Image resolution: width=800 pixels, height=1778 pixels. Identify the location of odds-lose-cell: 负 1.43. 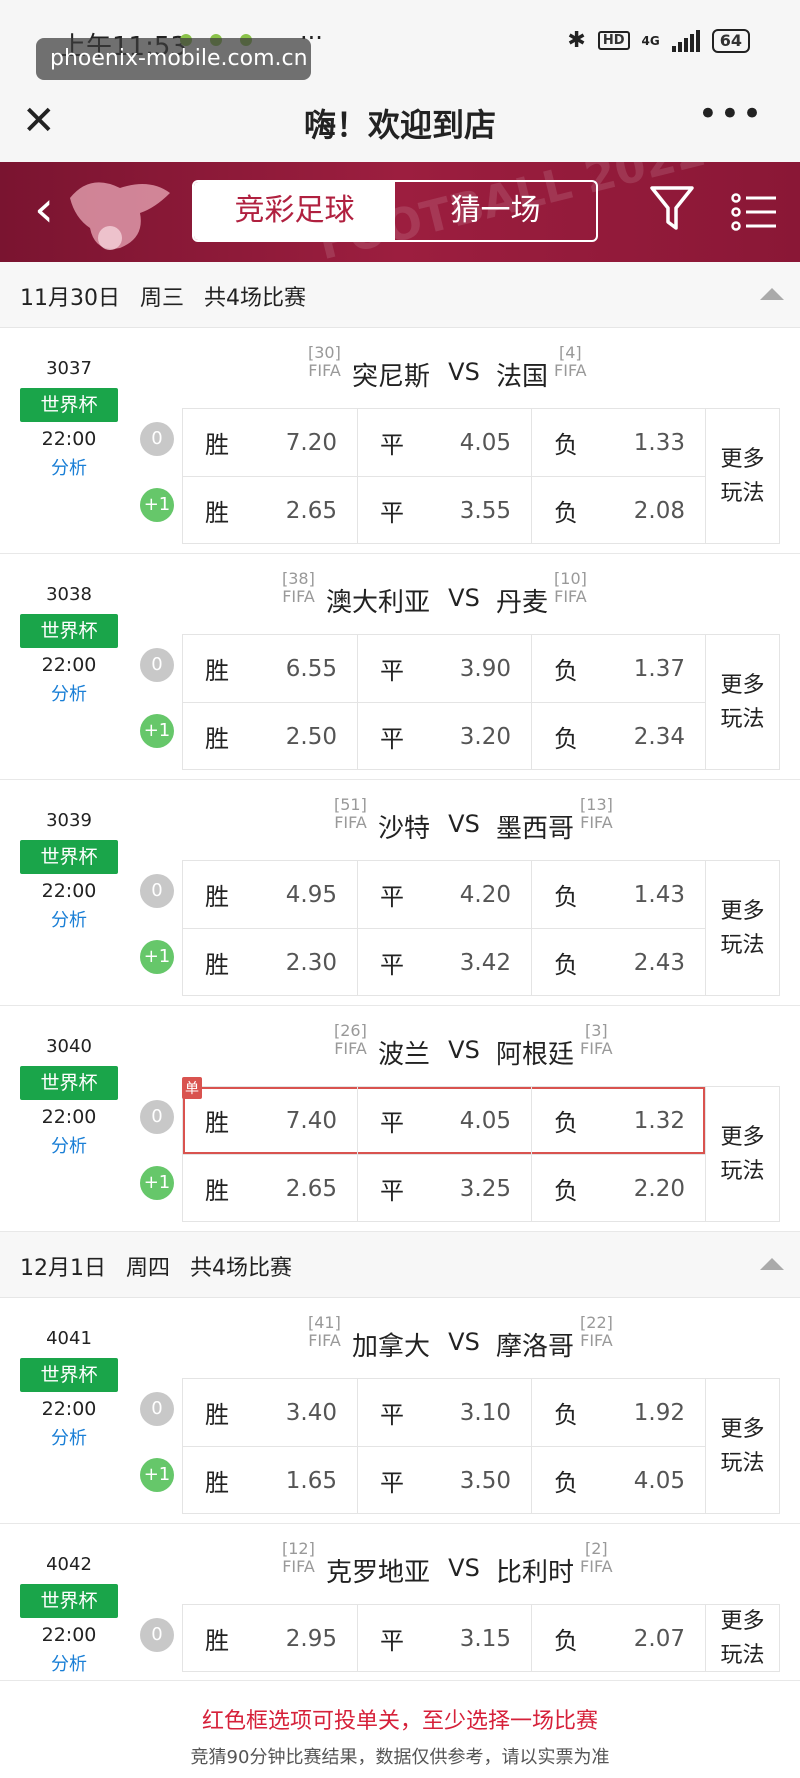
(618, 894).